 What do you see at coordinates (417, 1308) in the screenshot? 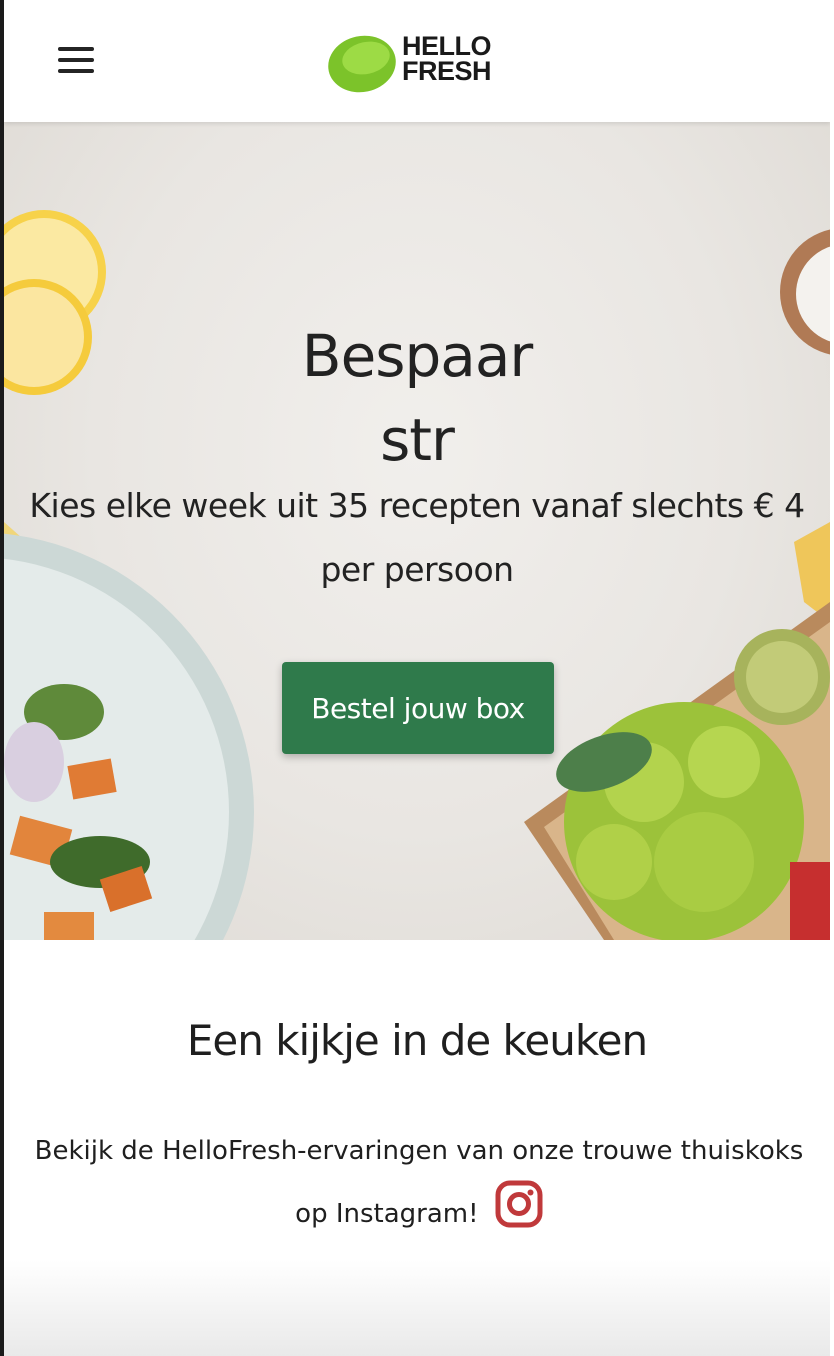
I see `bottom-fade` at bounding box center [417, 1308].